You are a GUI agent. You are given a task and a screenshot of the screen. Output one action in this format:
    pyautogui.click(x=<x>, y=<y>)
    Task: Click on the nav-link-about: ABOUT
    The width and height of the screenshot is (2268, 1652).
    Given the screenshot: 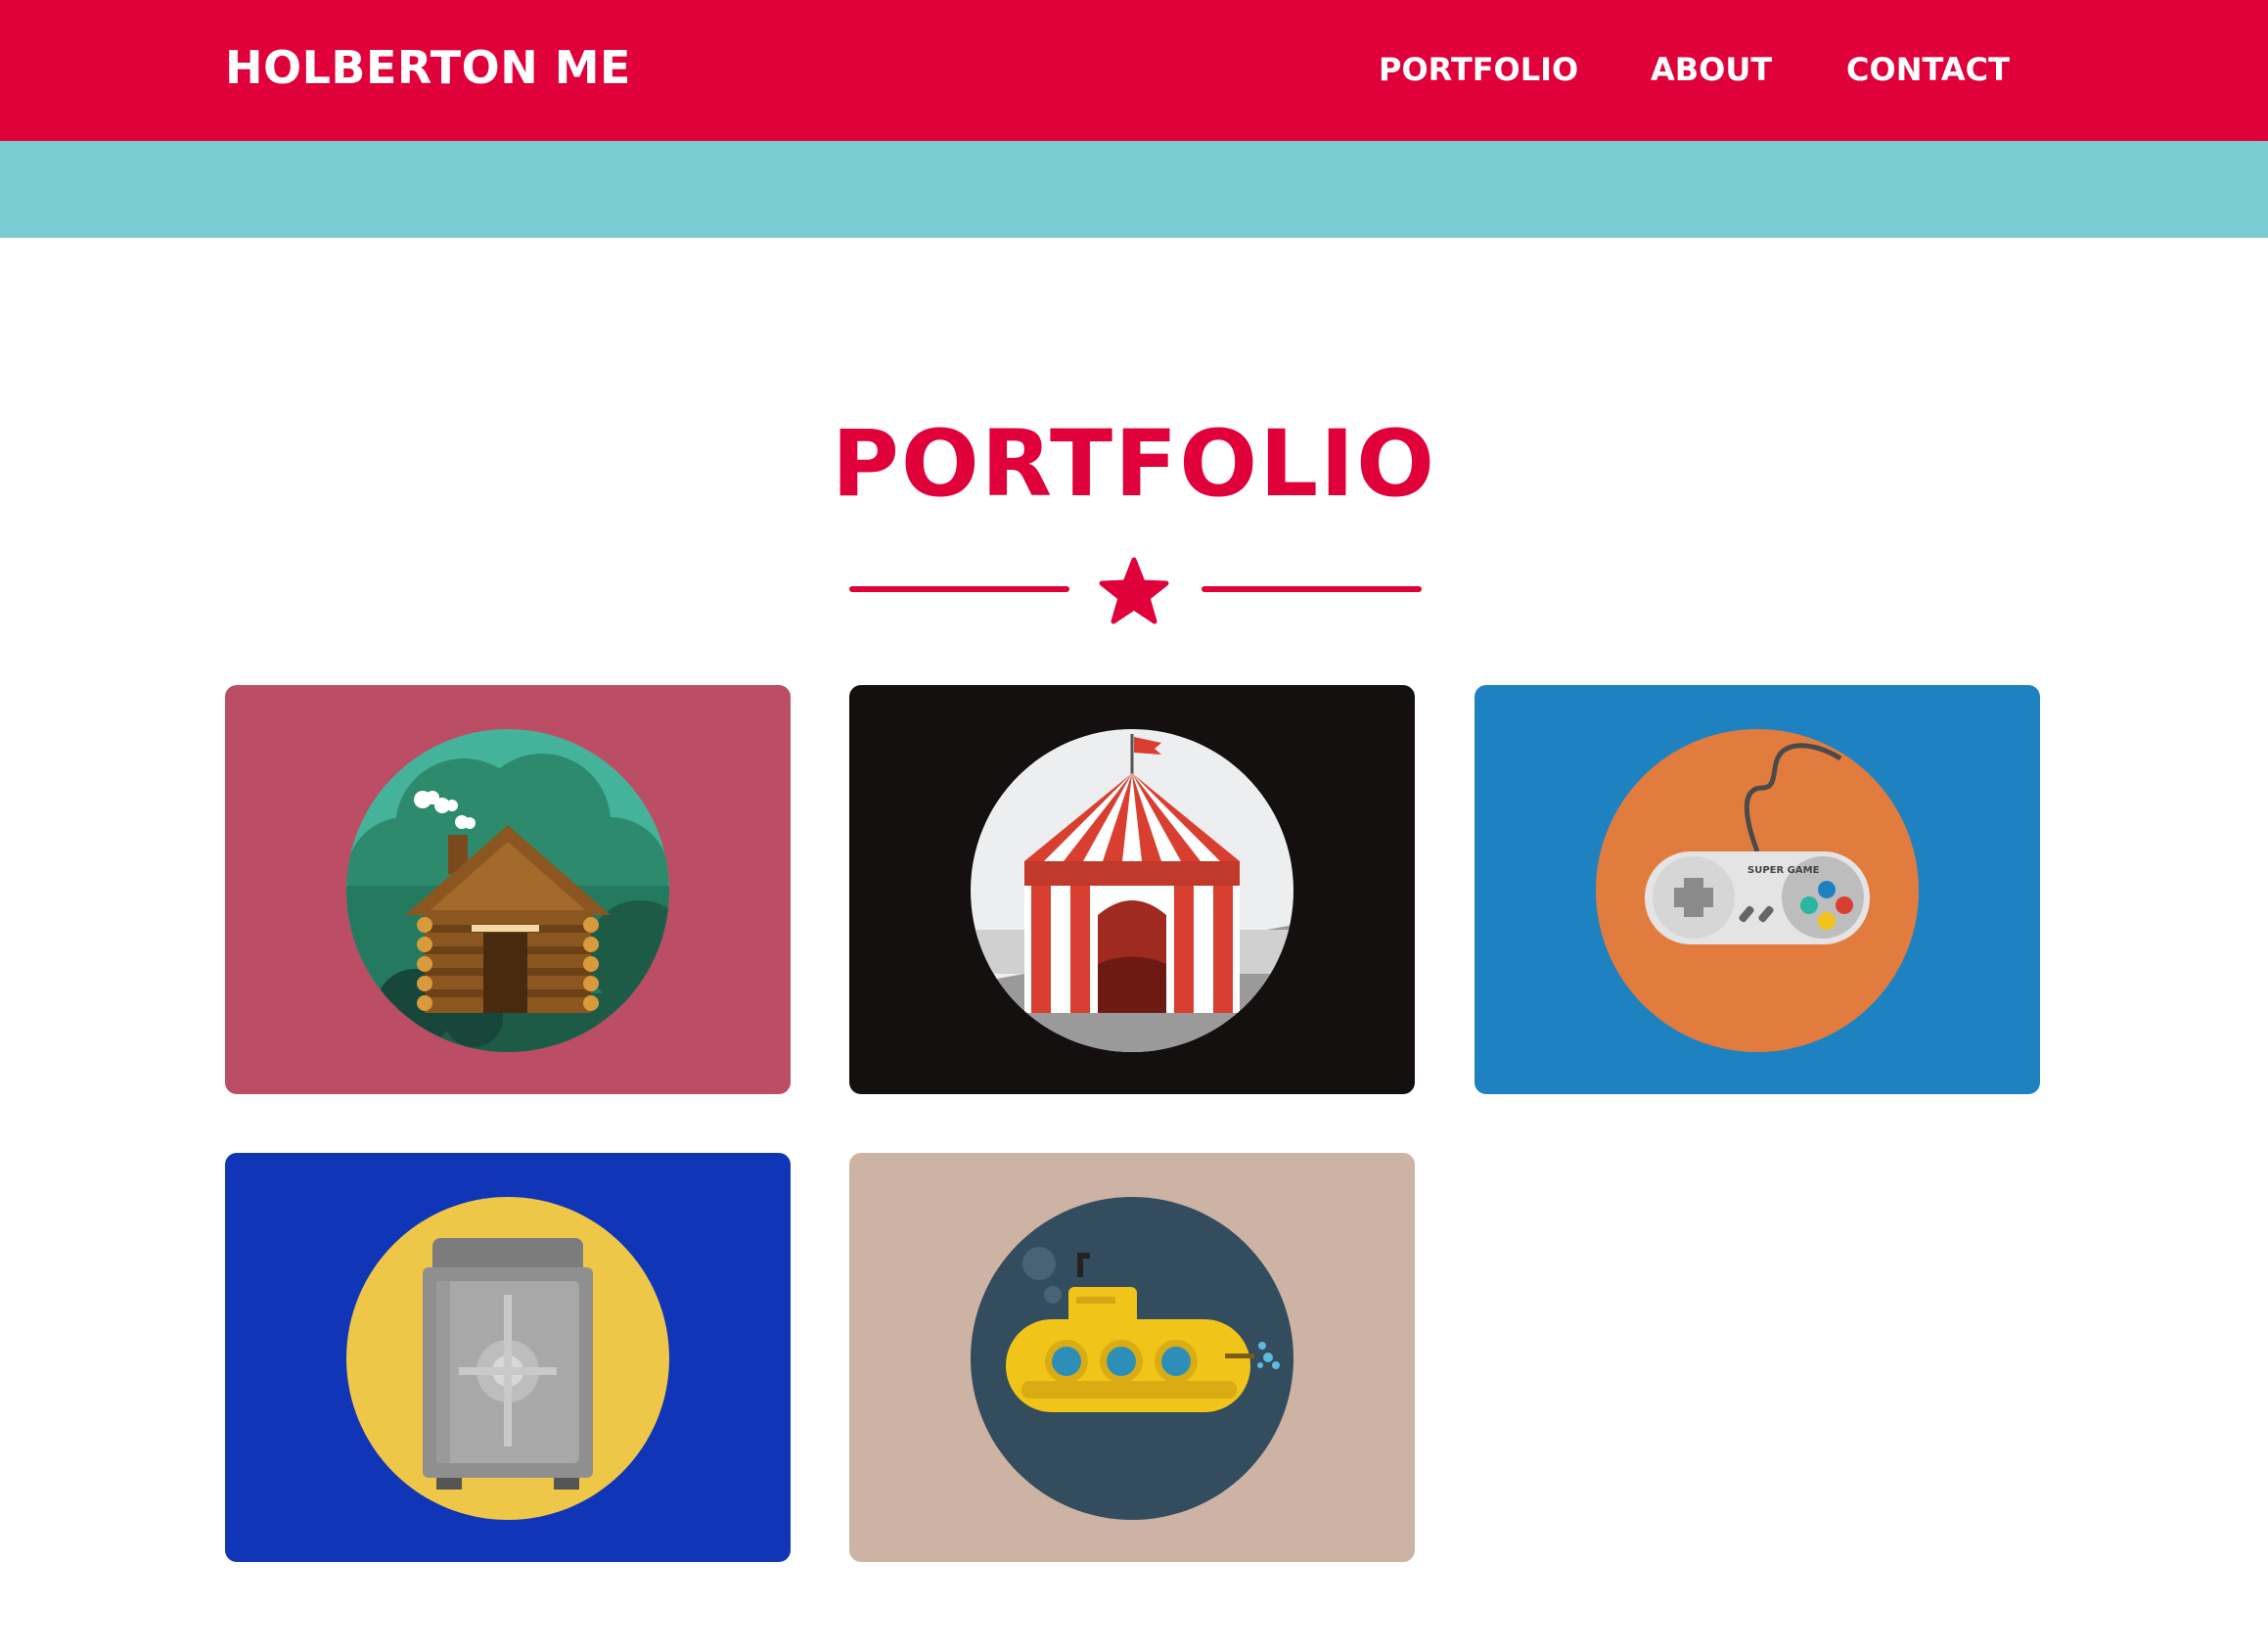 What is the action you would take?
    pyautogui.click(x=1711, y=69)
    